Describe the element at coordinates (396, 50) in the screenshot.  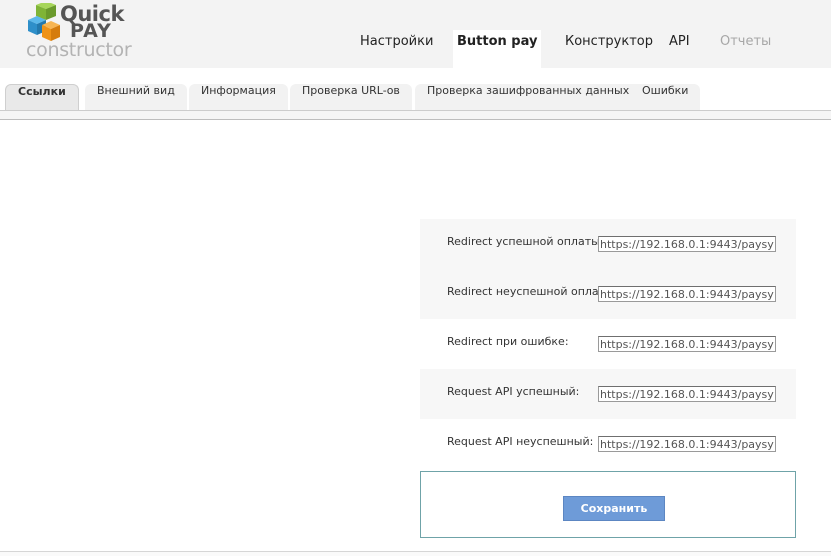
I see `nav-item-settings: Настройки` at that location.